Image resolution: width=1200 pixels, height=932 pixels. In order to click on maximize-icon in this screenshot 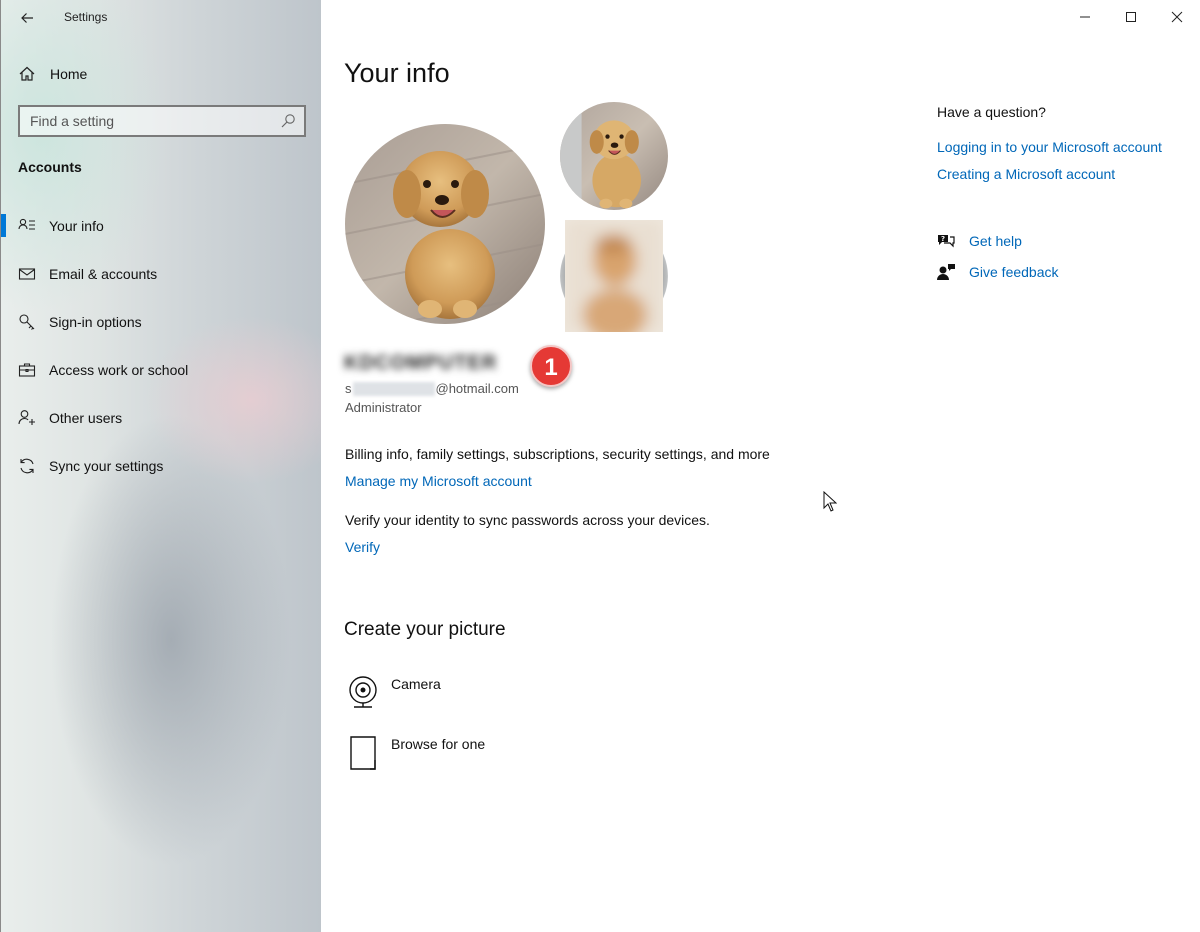, I will do `click(1131, 17)`.